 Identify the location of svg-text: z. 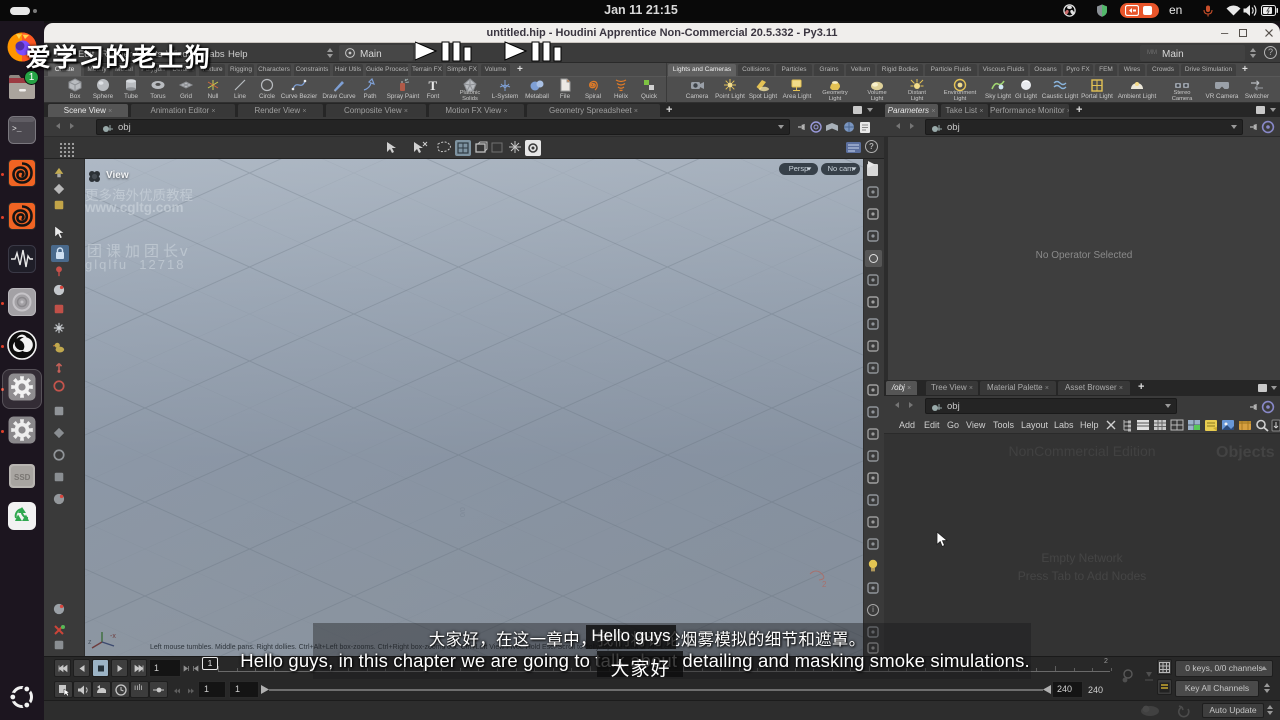
(90, 642).